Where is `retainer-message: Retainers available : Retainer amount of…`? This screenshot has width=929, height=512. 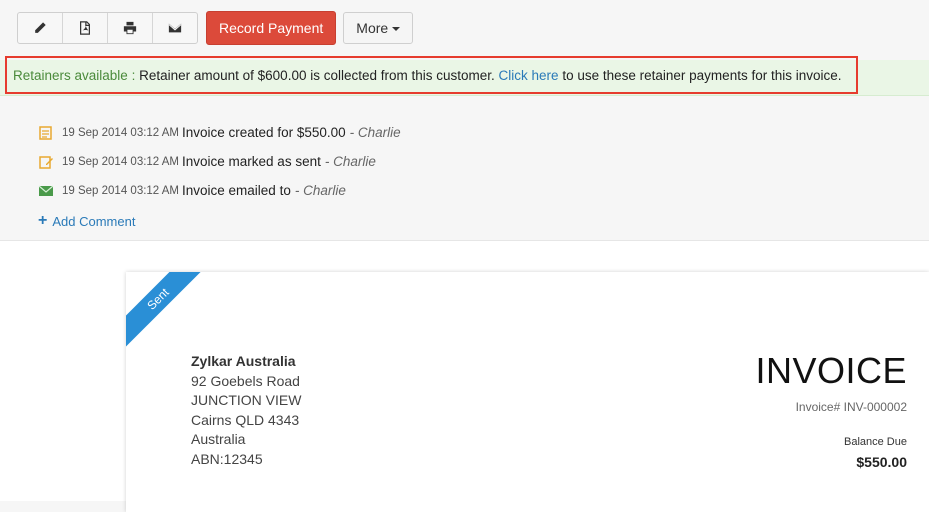
retainer-message: Retainers available : Retainer amount of… is located at coordinates (431, 75).